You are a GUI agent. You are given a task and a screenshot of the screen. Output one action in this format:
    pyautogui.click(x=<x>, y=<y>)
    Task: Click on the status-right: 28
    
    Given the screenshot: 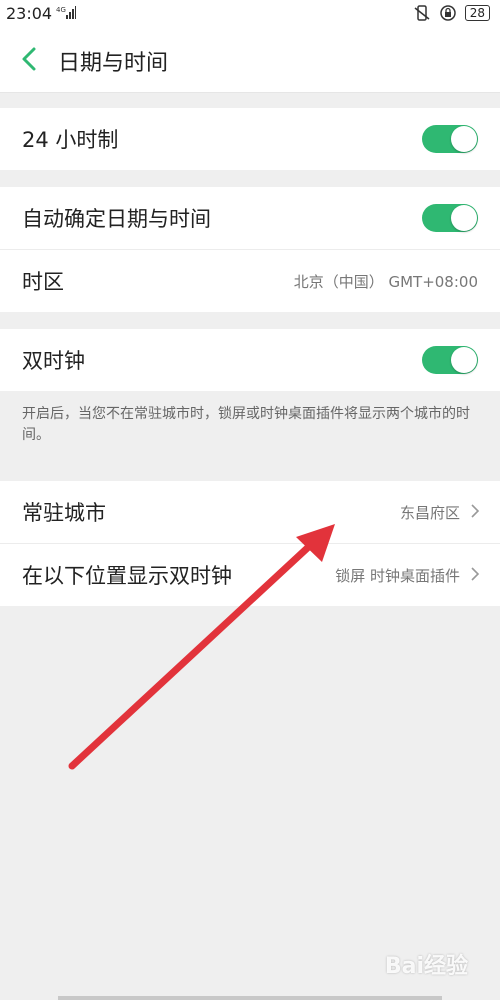 What is the action you would take?
    pyautogui.click(x=451, y=13)
    